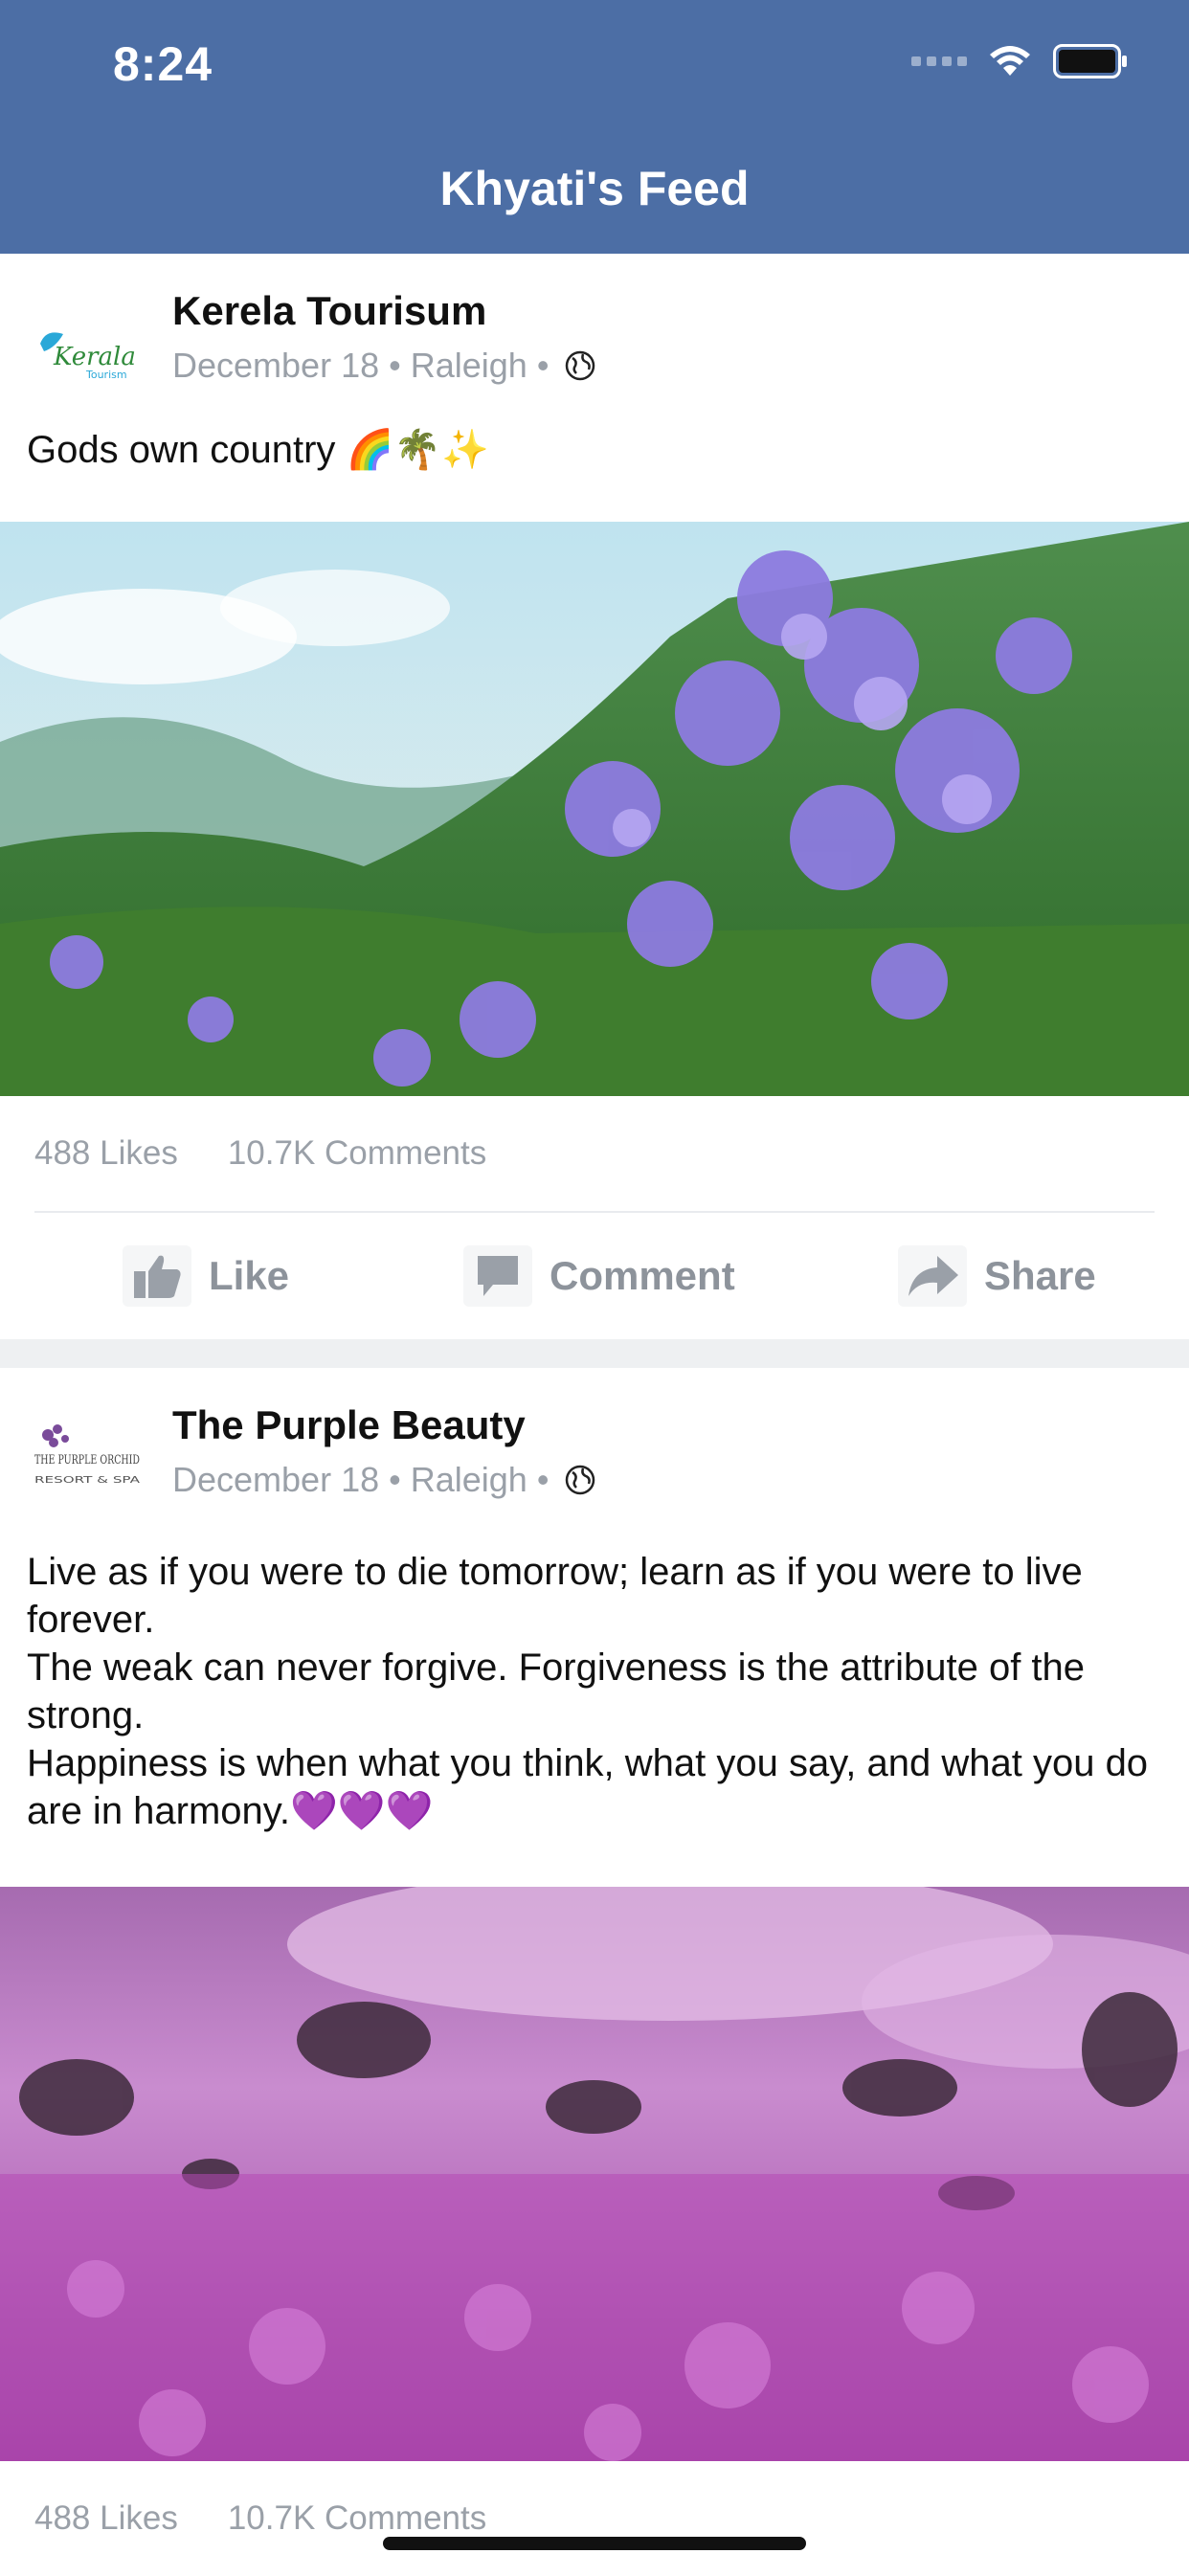 The height and width of the screenshot is (2576, 1189). Describe the element at coordinates (594, 2544) in the screenshot. I see `home-indicator` at that location.